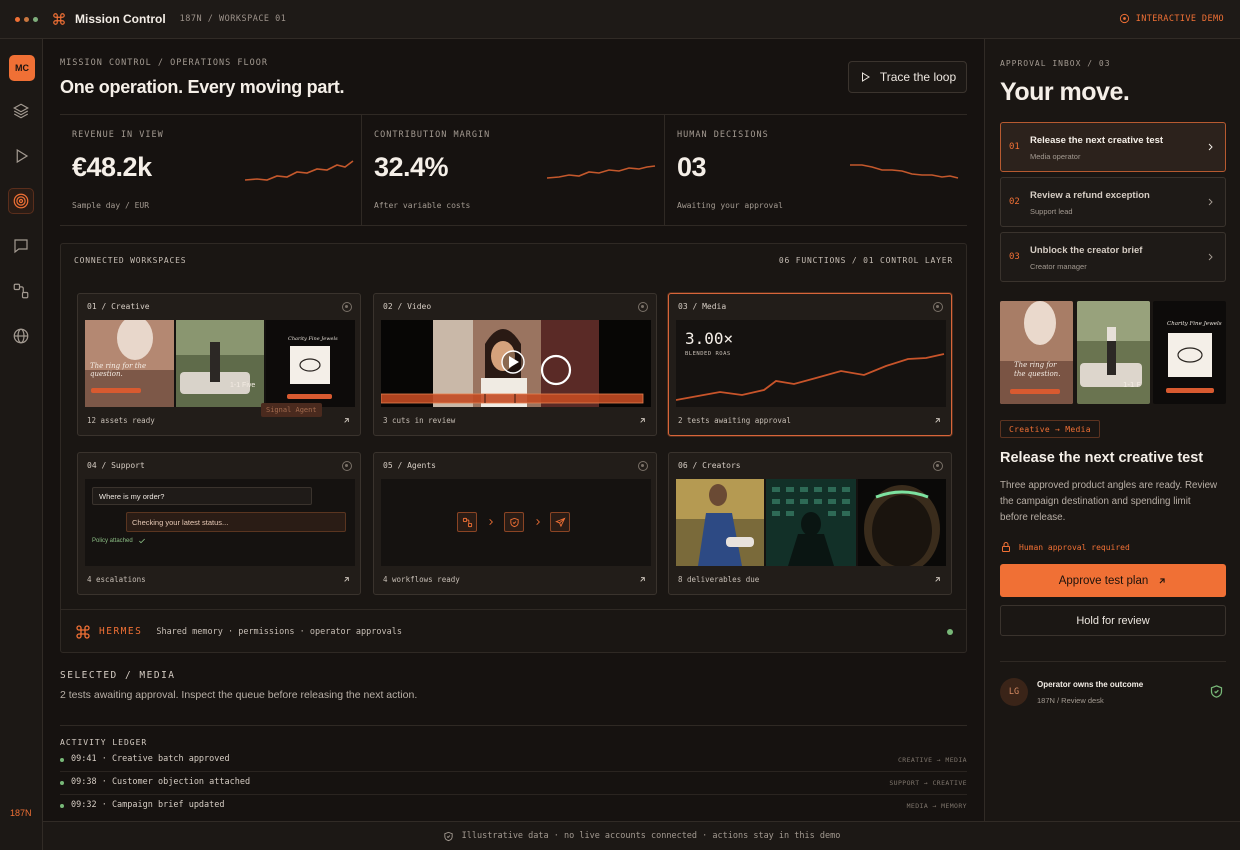  I want to click on breadcrumb: MISSION CONTROL / OPERATIONS FLOOR, so click(164, 63).